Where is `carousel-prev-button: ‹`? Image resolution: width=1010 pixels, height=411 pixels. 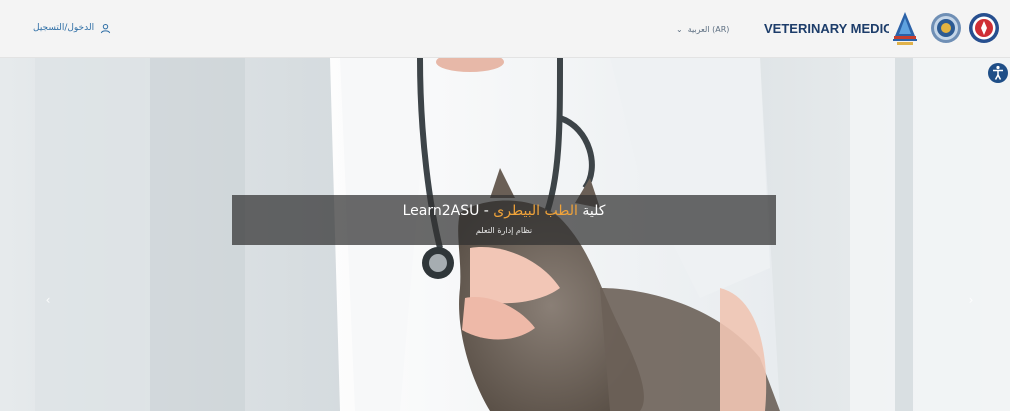 carousel-prev-button: ‹ is located at coordinates (48, 300).